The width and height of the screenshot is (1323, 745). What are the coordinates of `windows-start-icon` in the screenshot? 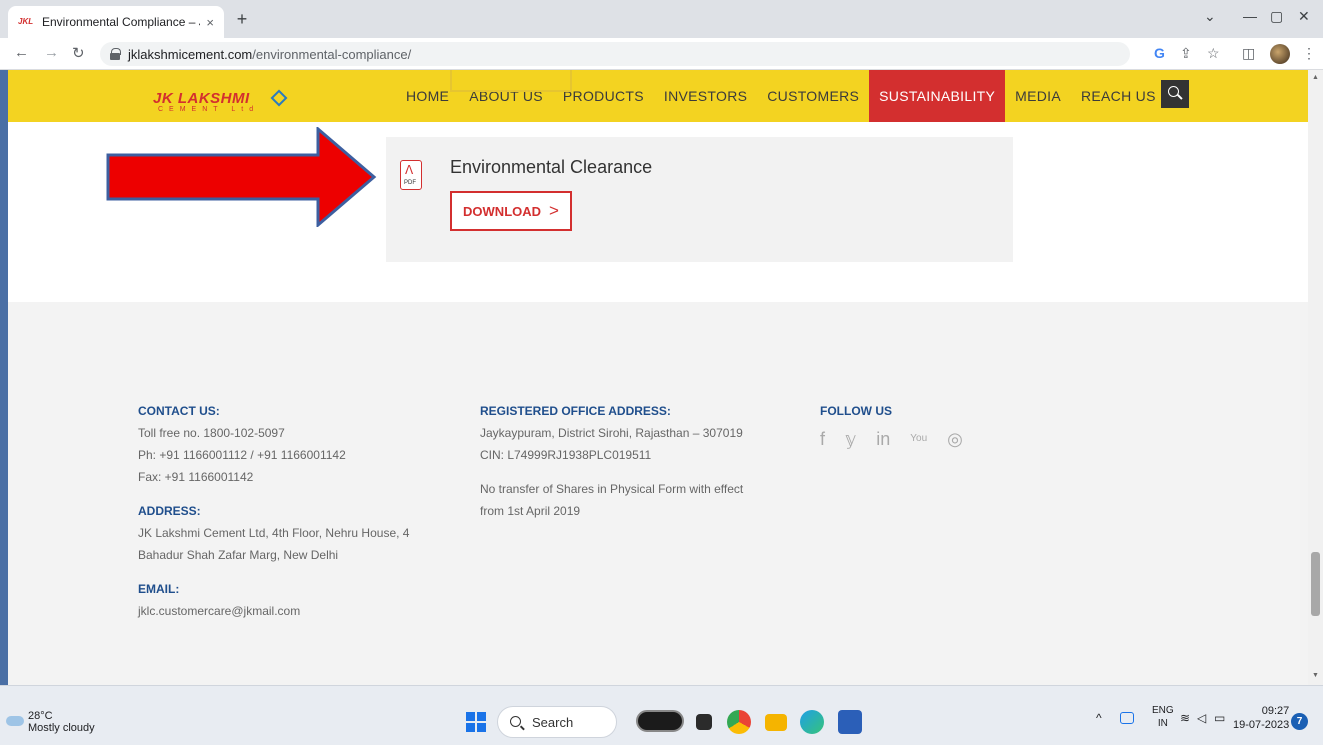 It's located at (476, 722).